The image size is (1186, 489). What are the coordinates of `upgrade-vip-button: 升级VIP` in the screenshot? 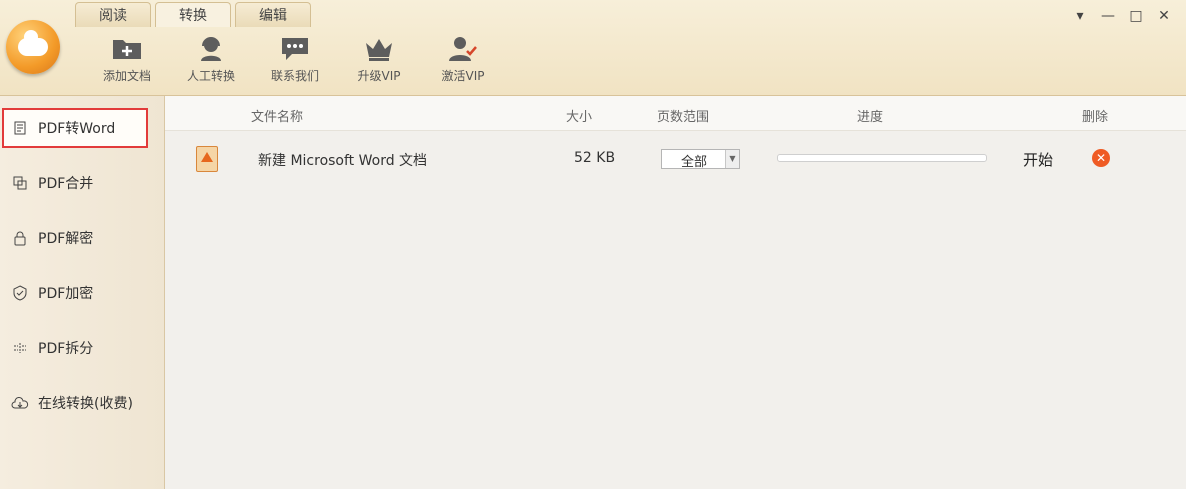 It's located at (379, 61).